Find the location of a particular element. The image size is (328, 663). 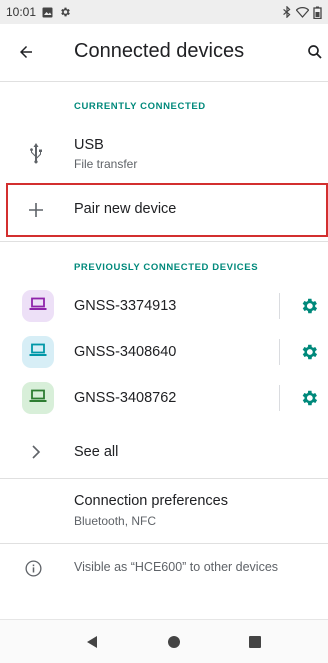

usb-subtitle: File transfer is located at coordinates (106, 164).